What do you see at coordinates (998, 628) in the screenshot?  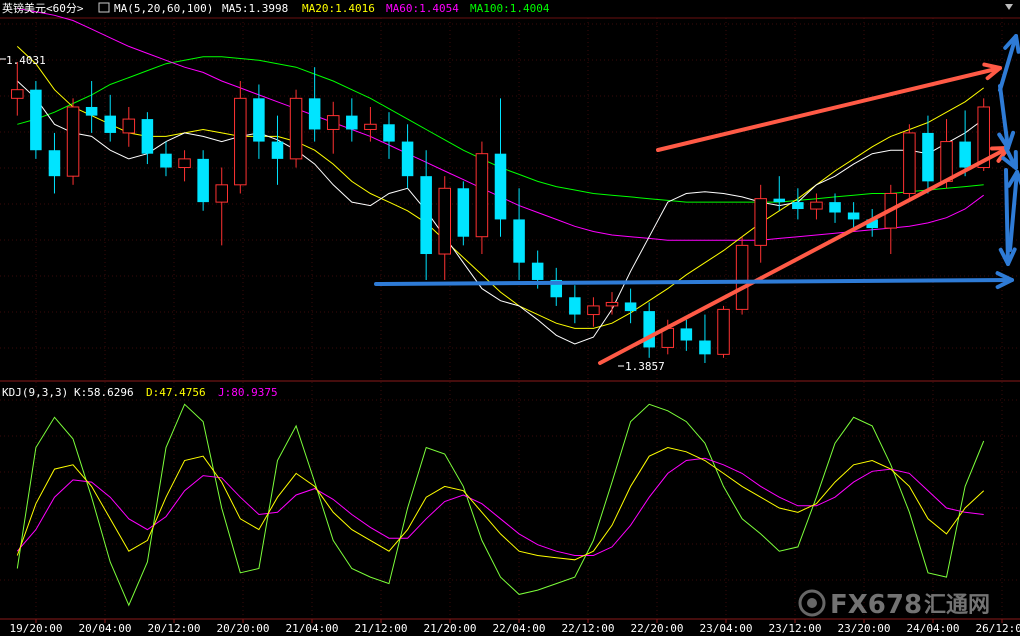 I see `x-tick-label: 26/12:00` at bounding box center [998, 628].